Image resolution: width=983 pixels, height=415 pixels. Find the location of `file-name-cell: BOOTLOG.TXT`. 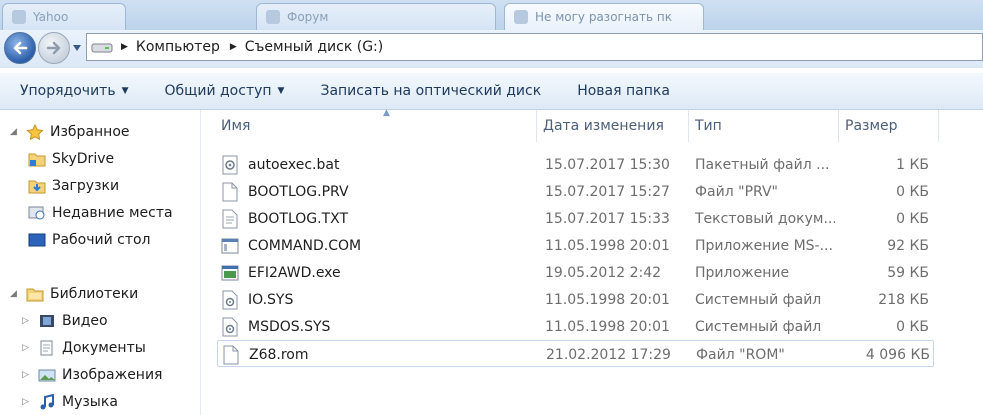

file-name-cell: BOOTLOG.TXT is located at coordinates (381, 218).